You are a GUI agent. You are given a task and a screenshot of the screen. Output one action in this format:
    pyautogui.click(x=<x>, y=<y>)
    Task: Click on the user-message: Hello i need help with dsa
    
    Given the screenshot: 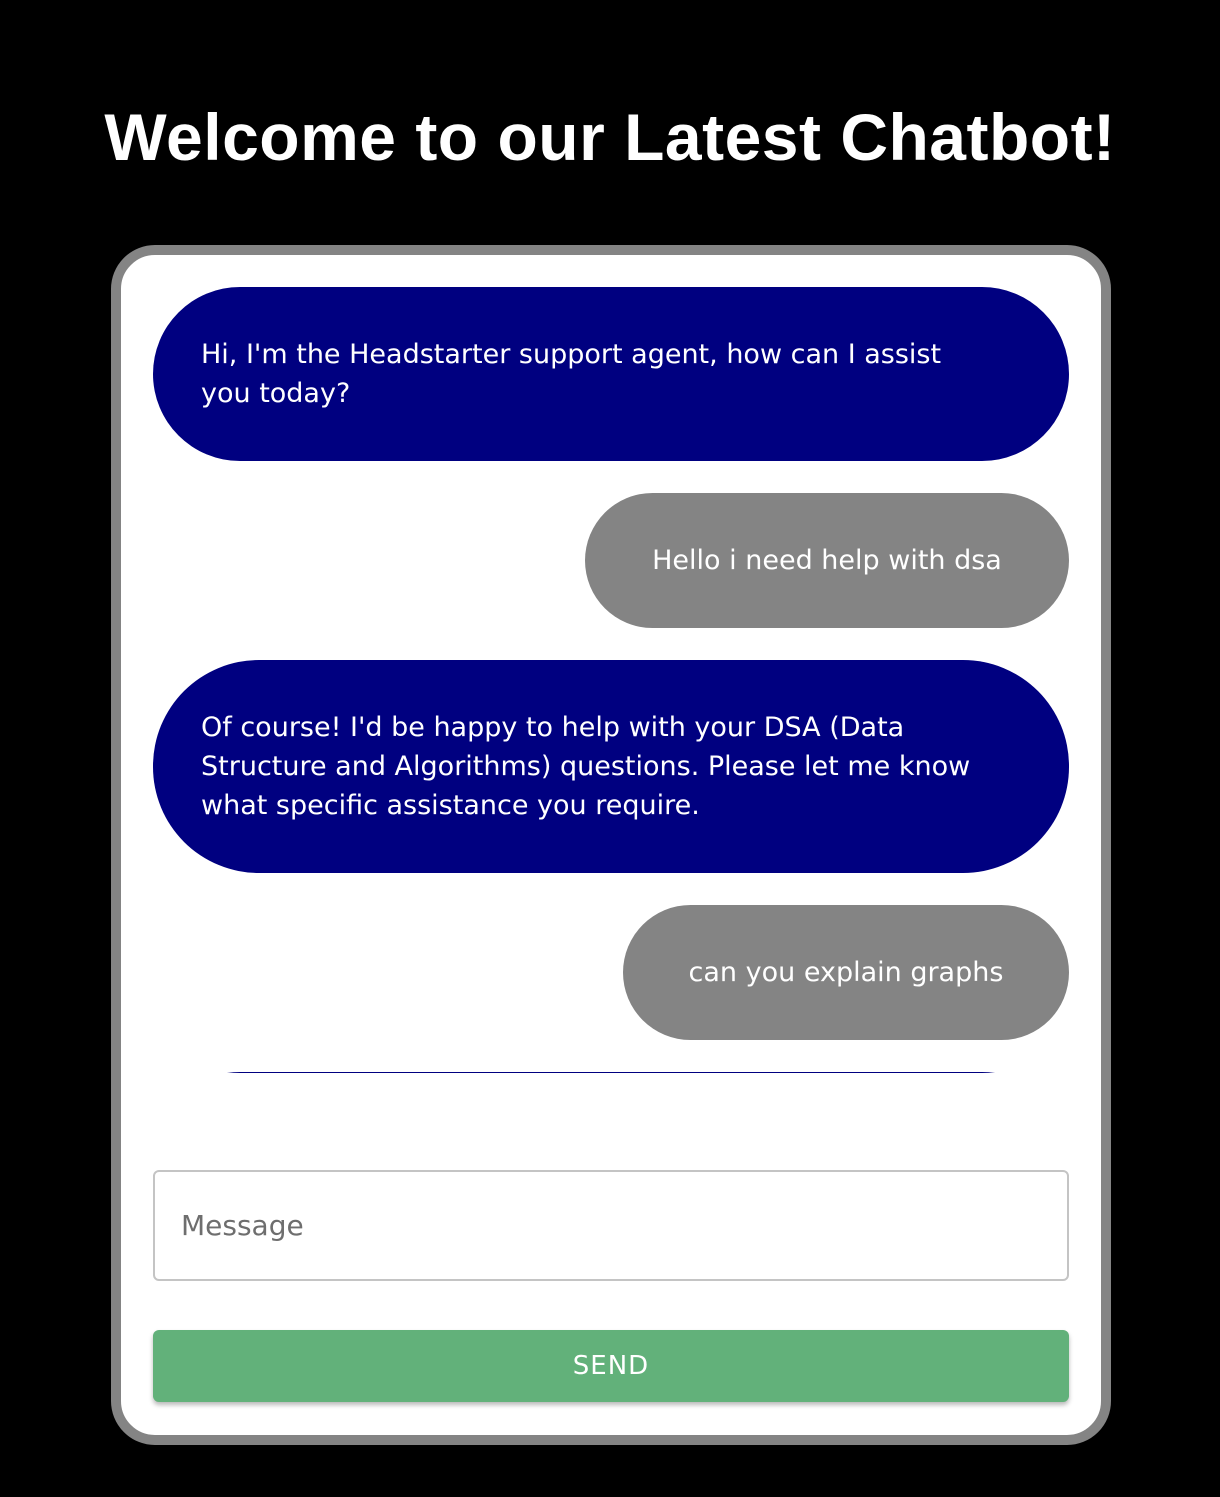 What is the action you would take?
    pyautogui.click(x=827, y=560)
    